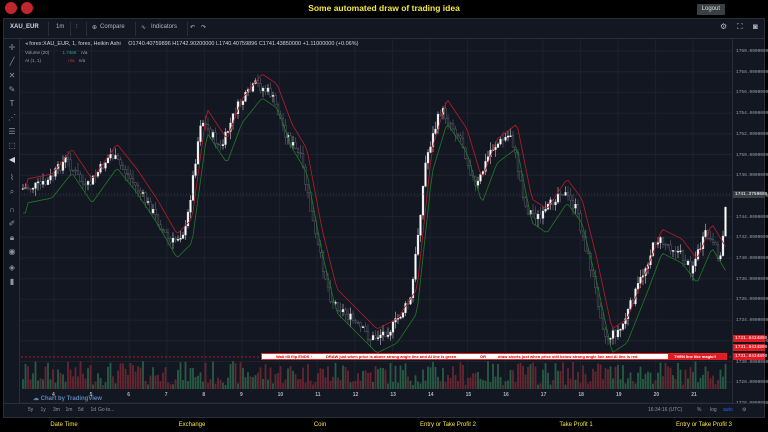  I want to click on layers-icon: ◈, so click(12, 268).